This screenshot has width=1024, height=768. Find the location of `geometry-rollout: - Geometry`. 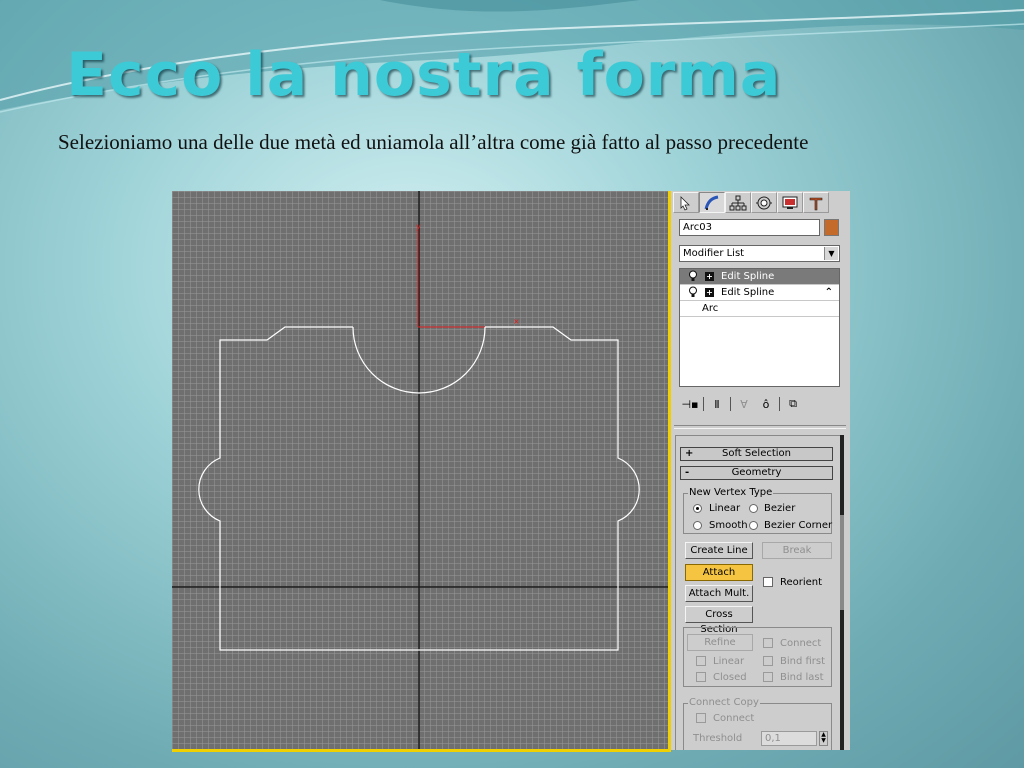

geometry-rollout: - Geometry is located at coordinates (756, 473).